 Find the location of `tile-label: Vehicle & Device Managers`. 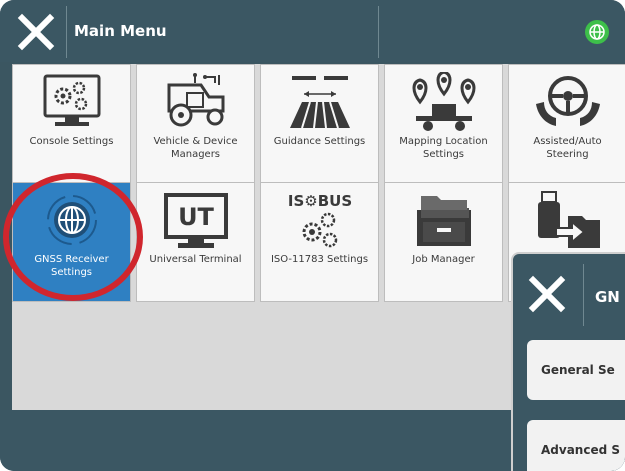

tile-label: Vehicle & Device Managers is located at coordinates (195, 148).